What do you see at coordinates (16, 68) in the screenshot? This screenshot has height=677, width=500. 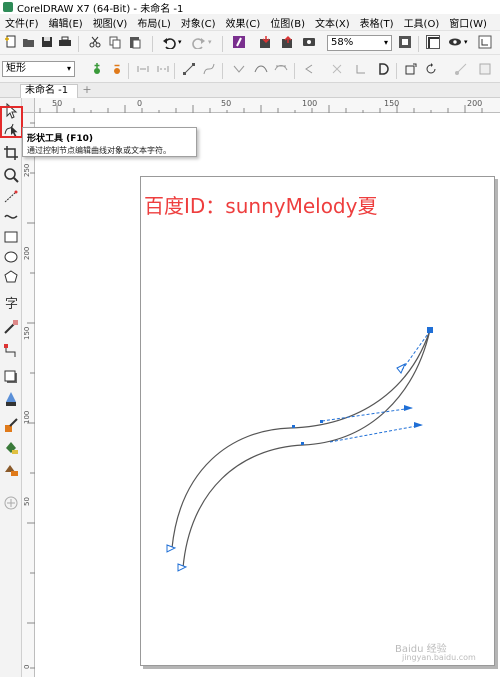 I see `shape-type-value: 矩形` at bounding box center [16, 68].